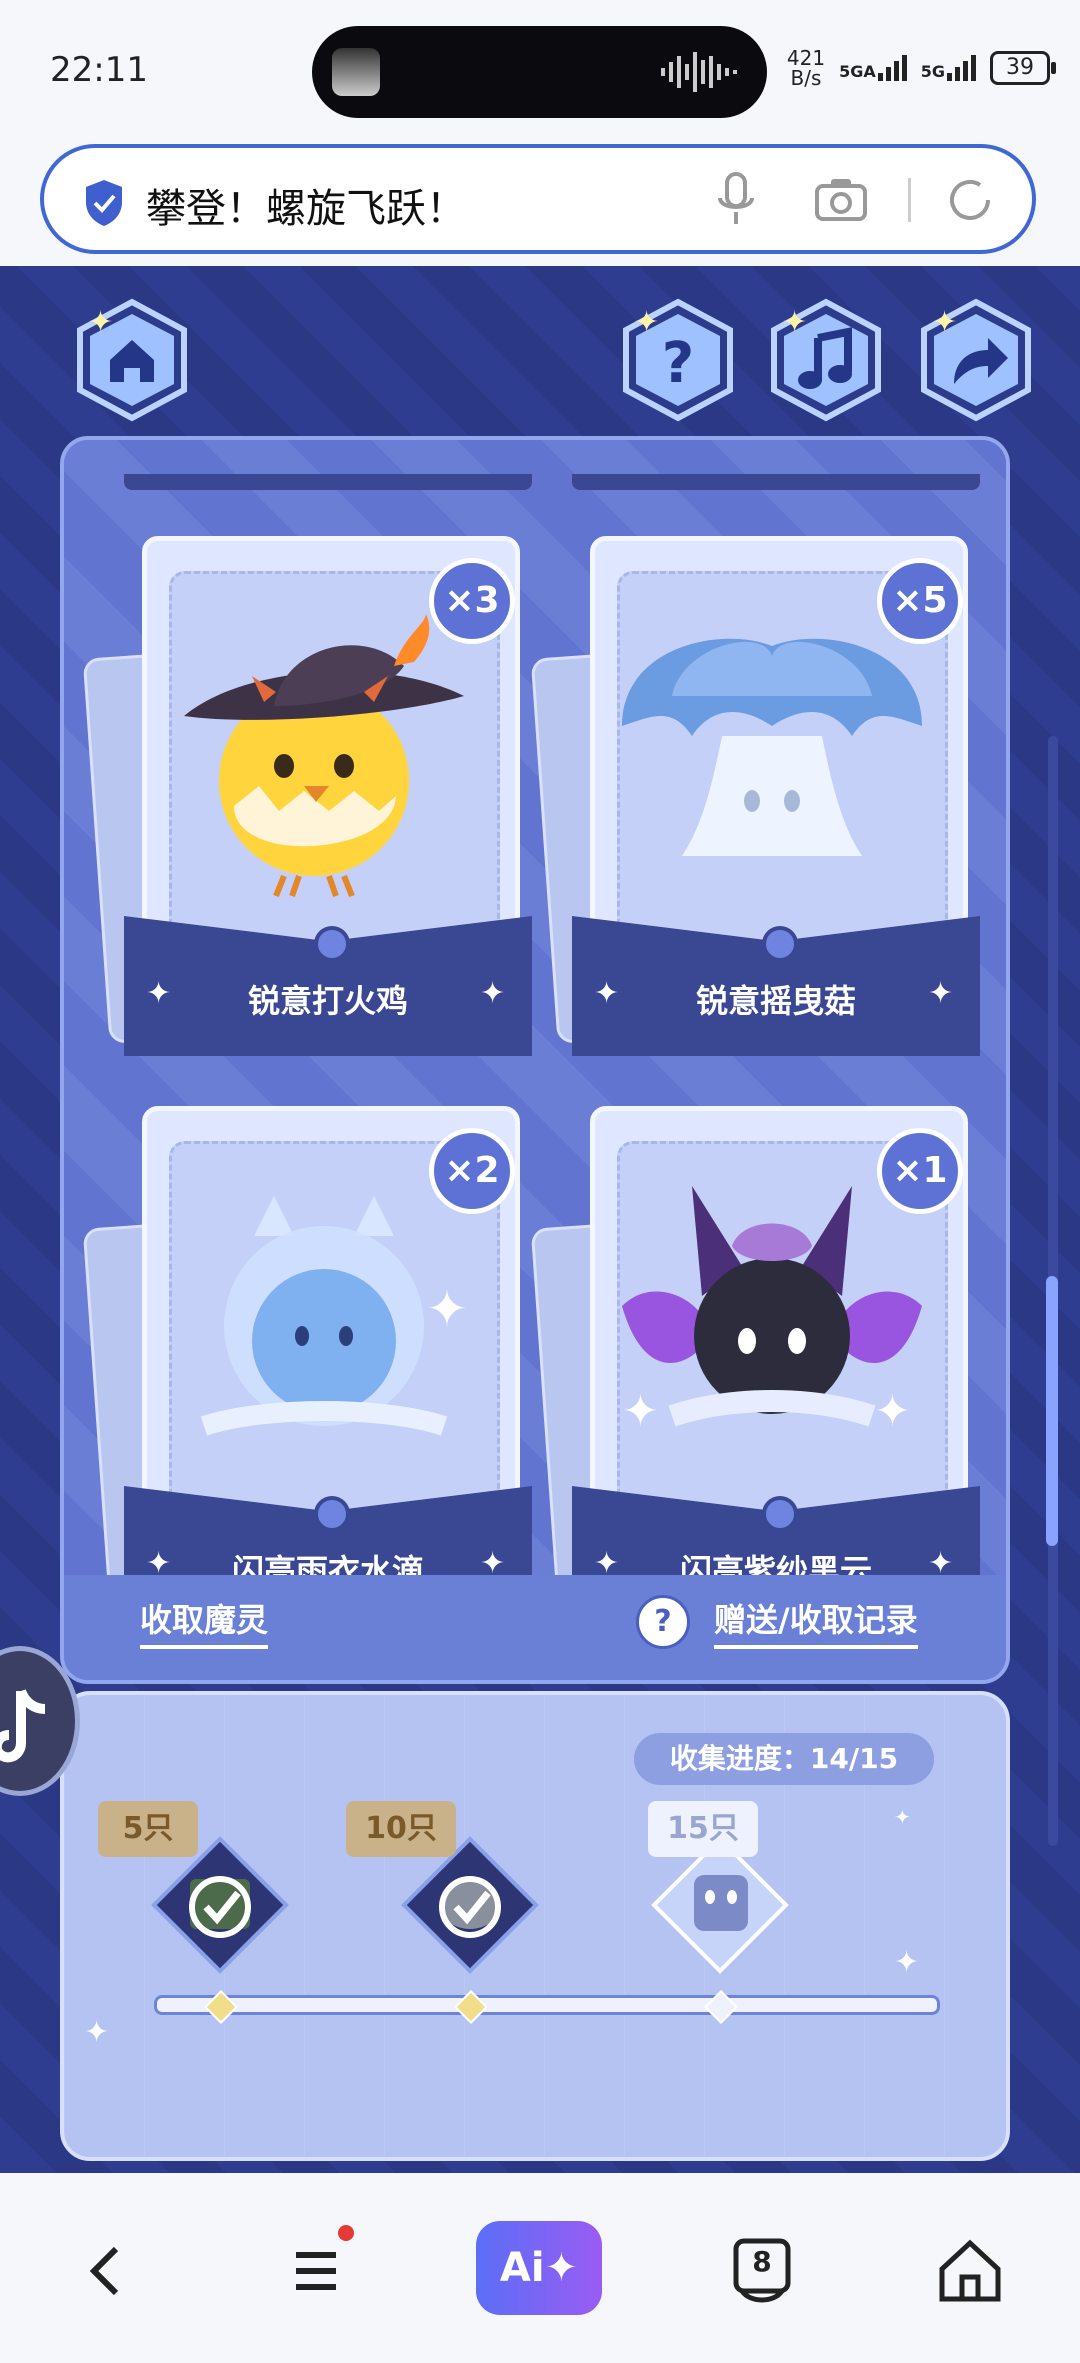 Image resolution: width=1080 pixels, height=2363 pixels. Describe the element at coordinates (99, 70) in the screenshot. I see `clock: 22:11` at that location.